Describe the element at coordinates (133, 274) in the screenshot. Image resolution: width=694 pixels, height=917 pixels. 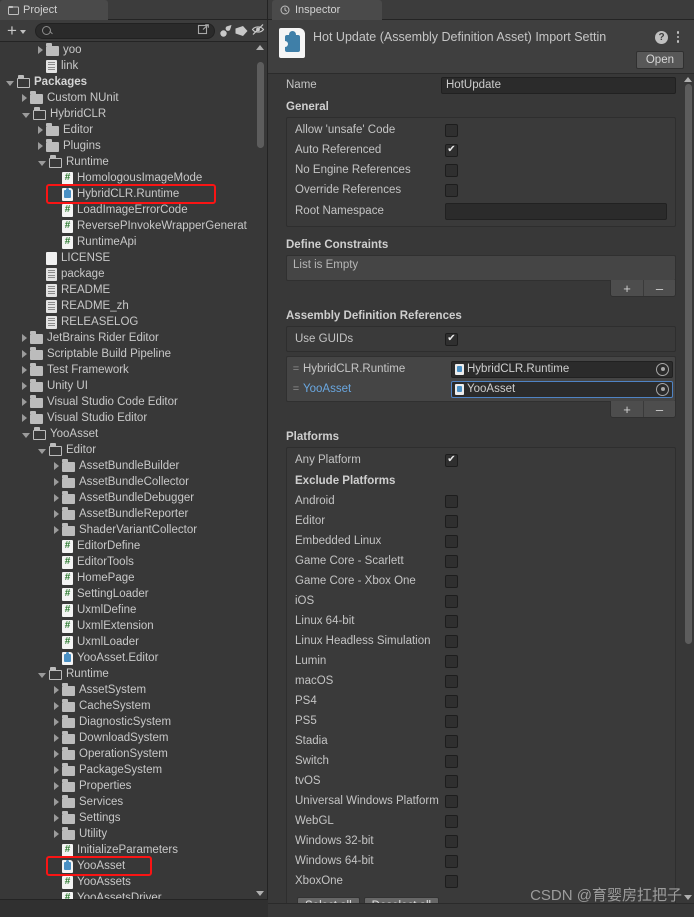
I see `tree-item: package` at that location.